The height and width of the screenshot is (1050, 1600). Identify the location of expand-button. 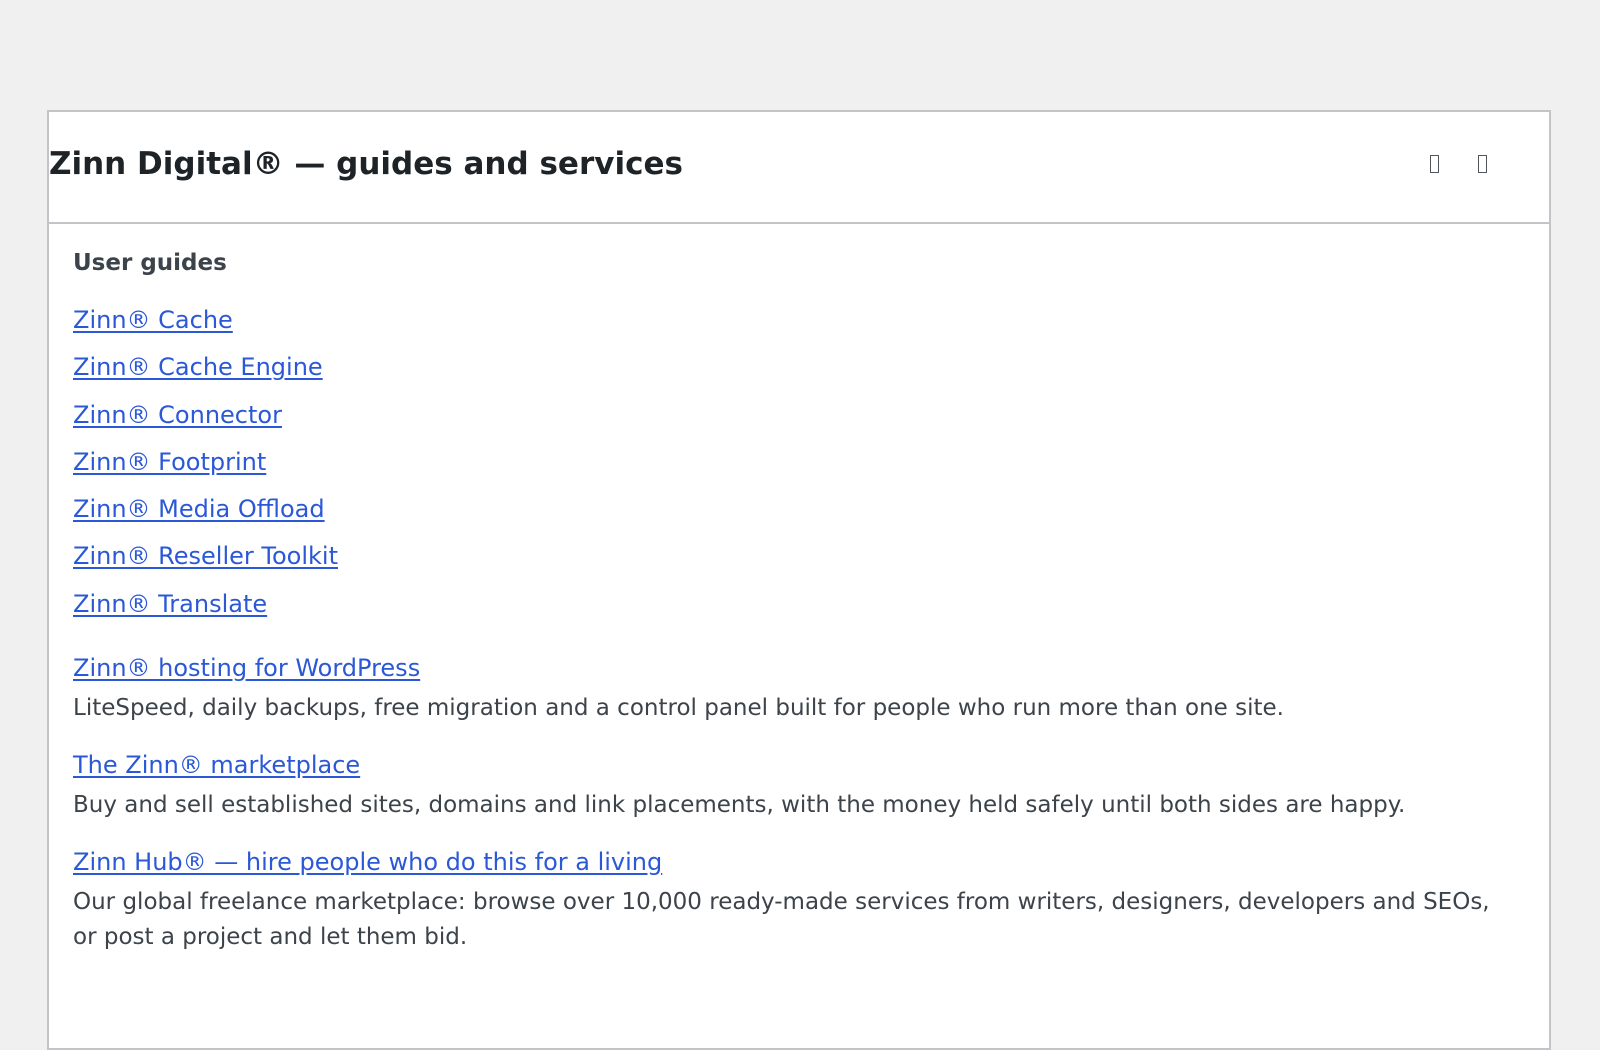
(1434, 164).